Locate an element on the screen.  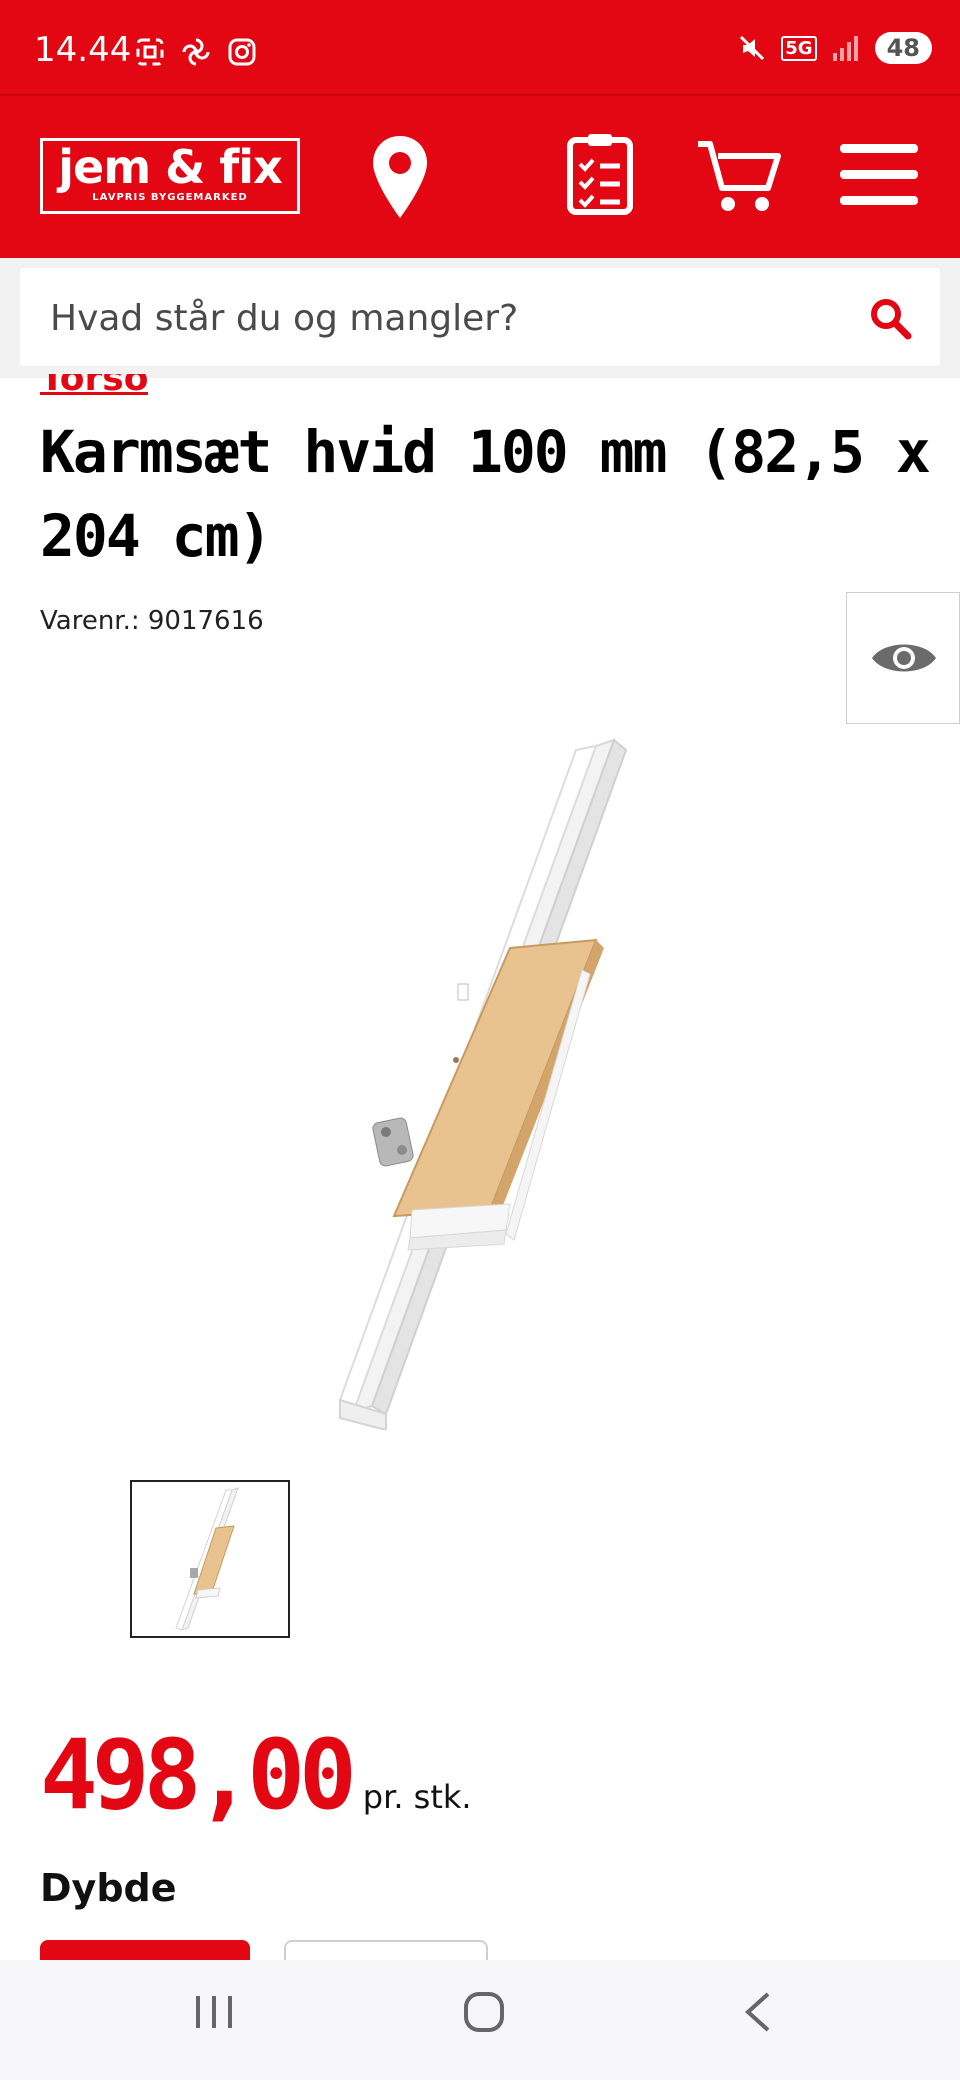
product-thumbnail is located at coordinates (210, 1559).